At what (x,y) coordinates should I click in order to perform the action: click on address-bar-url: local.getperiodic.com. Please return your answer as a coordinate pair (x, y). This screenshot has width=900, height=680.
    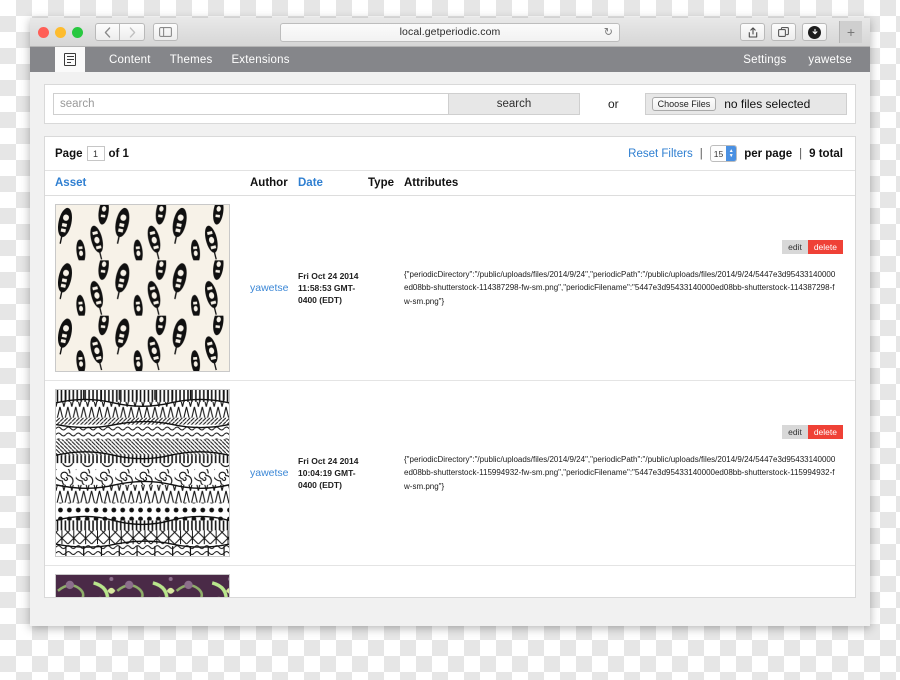
    Looking at the image, I should click on (450, 32).